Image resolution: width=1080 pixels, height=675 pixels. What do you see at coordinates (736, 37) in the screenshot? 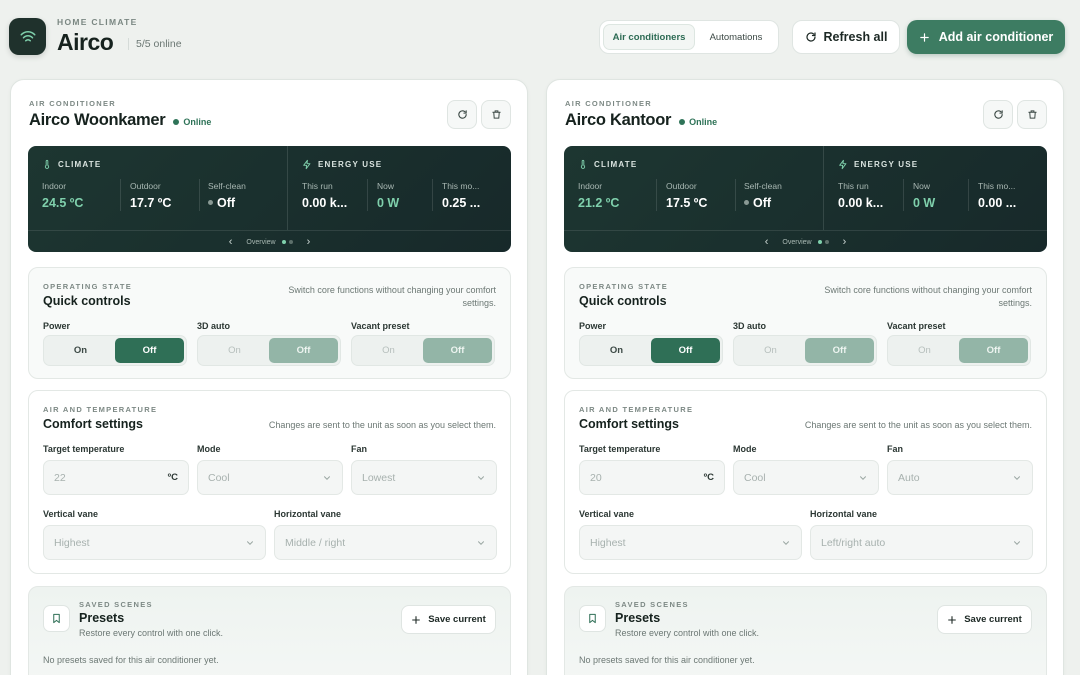
I see `tab-automations: Automations` at bounding box center [736, 37].